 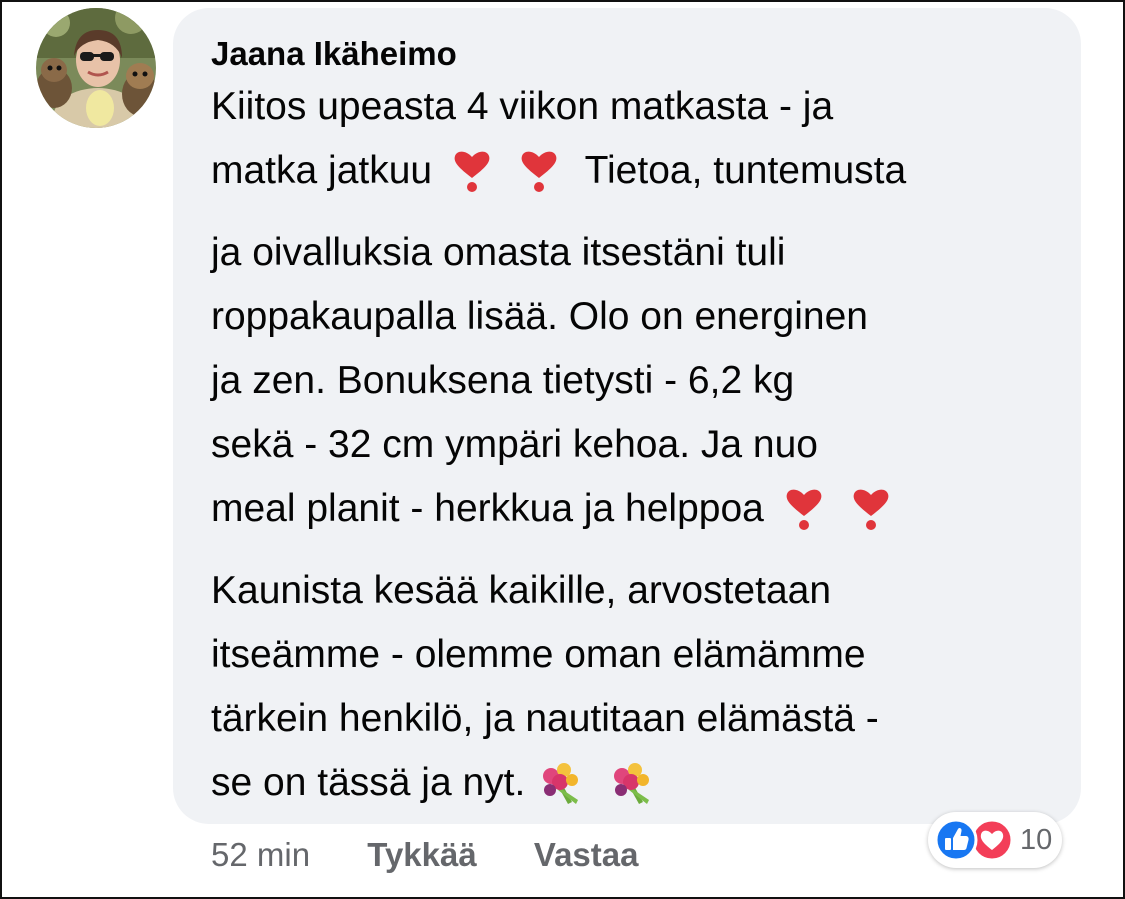 What do you see at coordinates (521, 590) in the screenshot?
I see `comment-line-text: Kaunista kesää kaikille, arvostetaan` at bounding box center [521, 590].